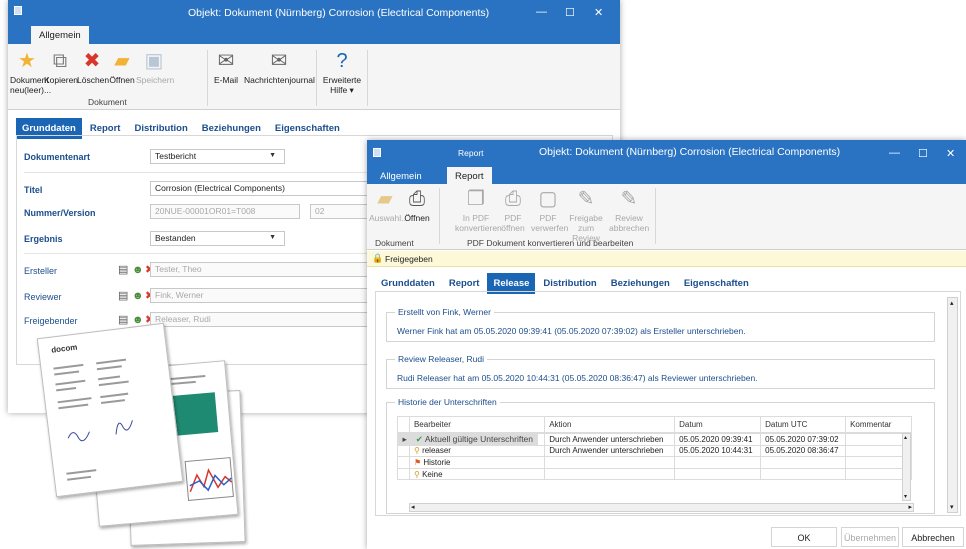 The image size is (966, 549). Describe the element at coordinates (51, 321) in the screenshot. I see `releaser-label: Freigebender` at that location.